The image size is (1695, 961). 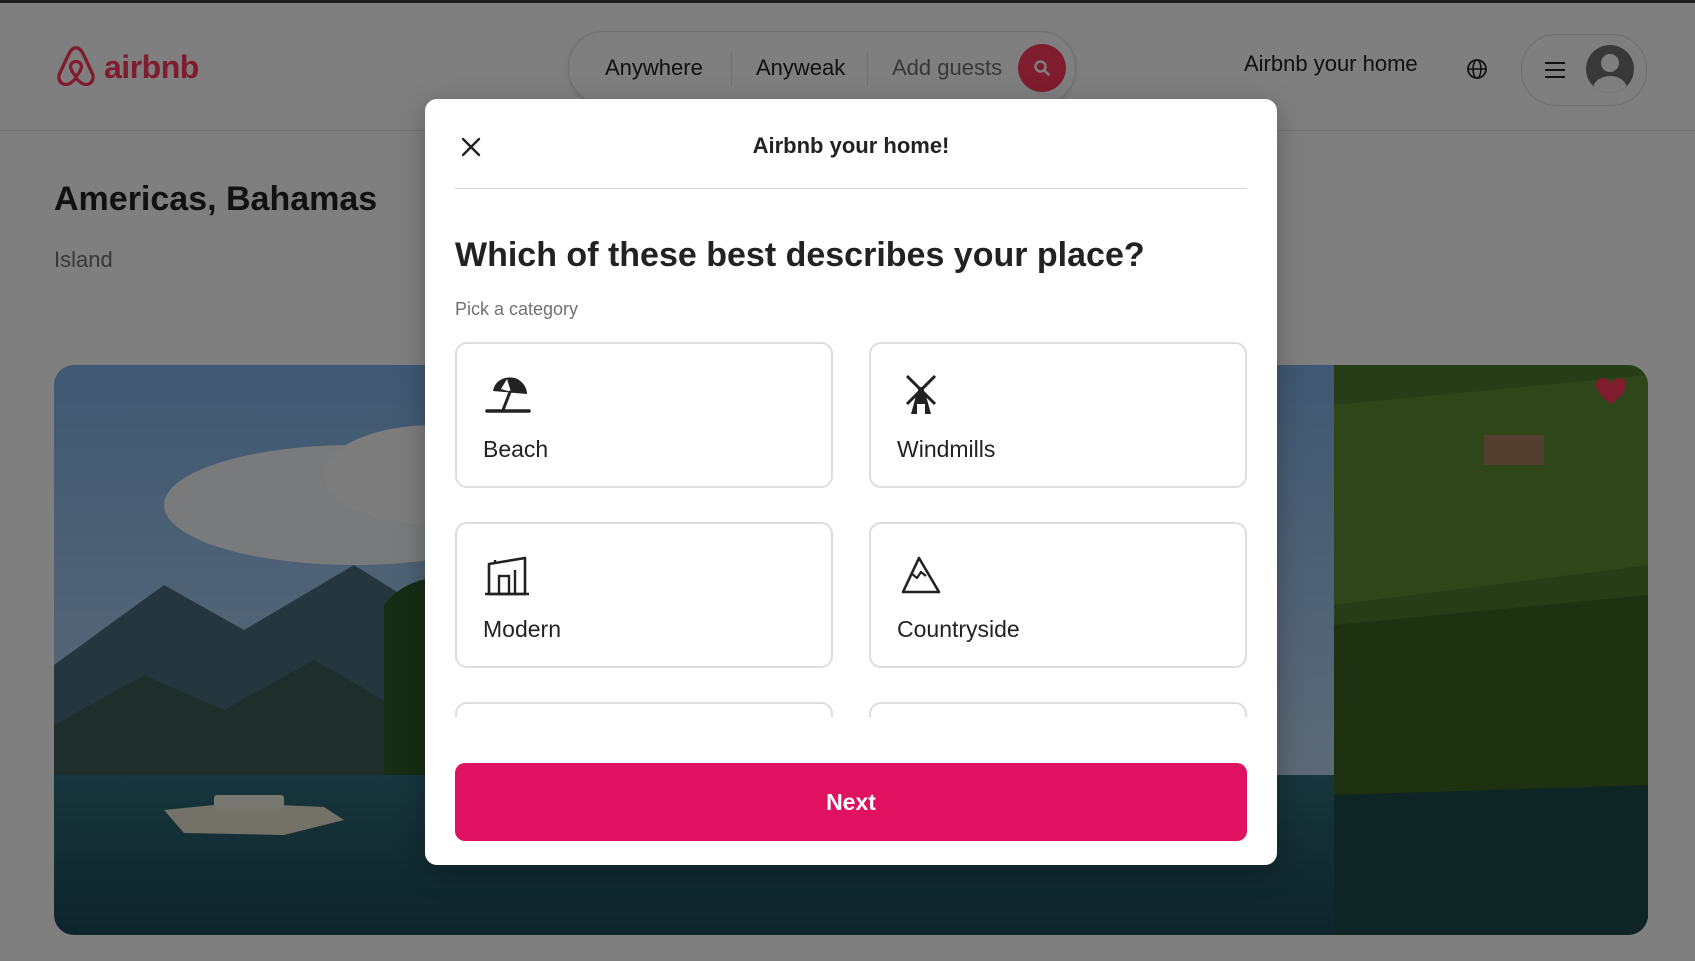 What do you see at coordinates (644, 415) in the screenshot?
I see `category-card-beach: Beach` at bounding box center [644, 415].